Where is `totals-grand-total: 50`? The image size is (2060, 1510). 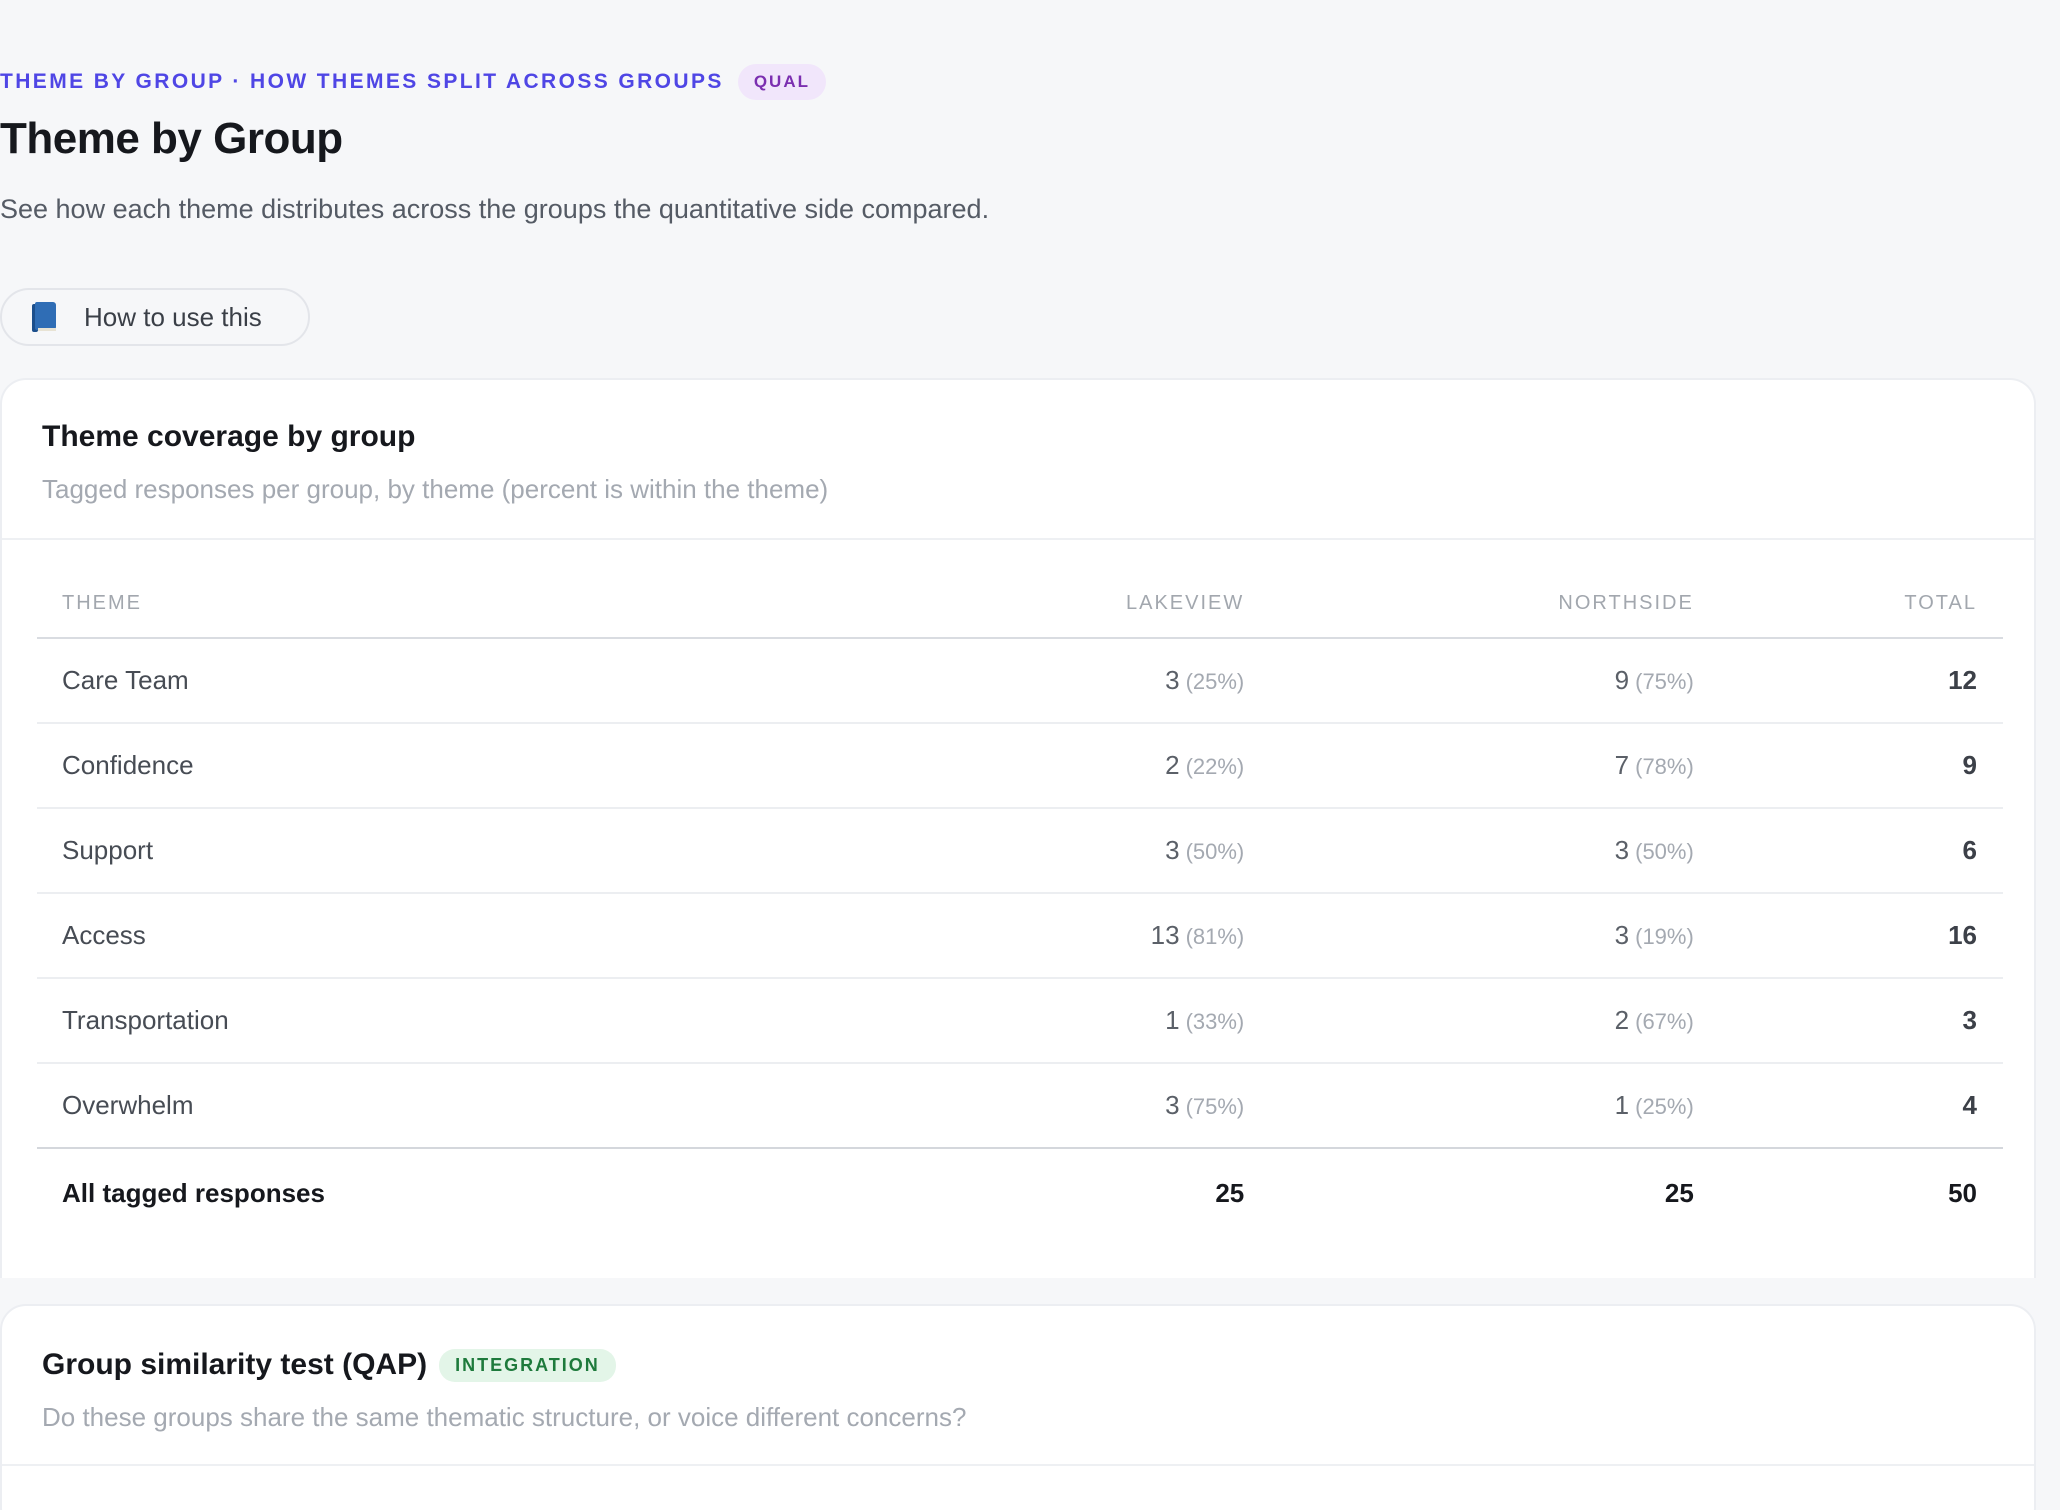
totals-grand-total: 50 is located at coordinates (1962, 1192).